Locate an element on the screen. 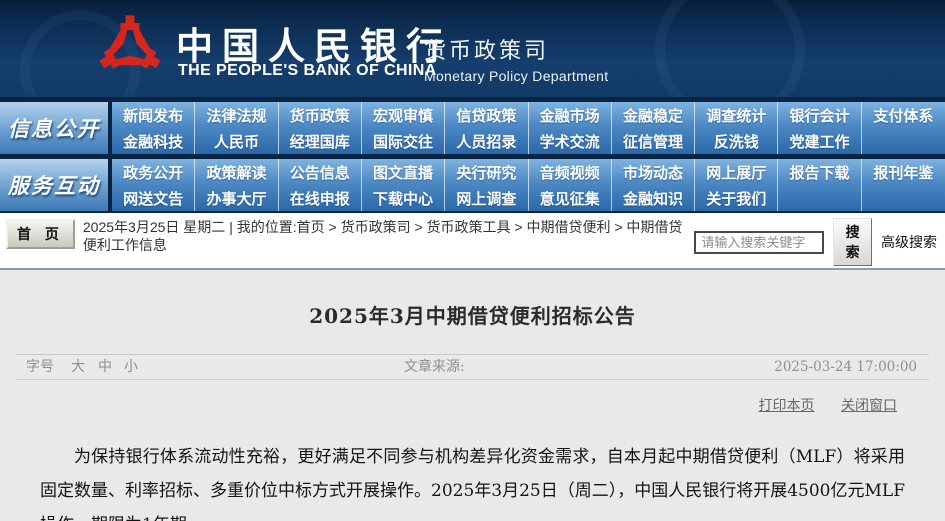 The height and width of the screenshot is (521, 945). search-area: 搜索 高级搜索 is located at coordinates (815, 241).